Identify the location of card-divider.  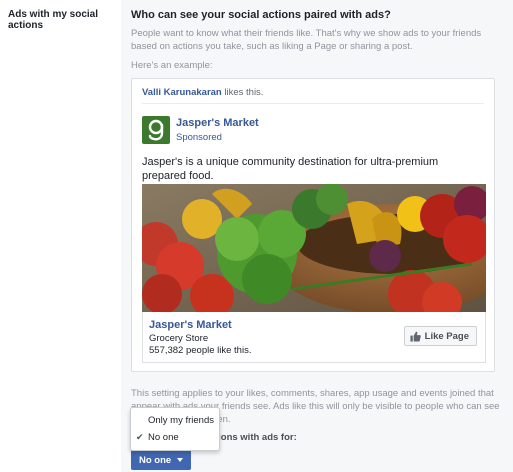
(313, 103).